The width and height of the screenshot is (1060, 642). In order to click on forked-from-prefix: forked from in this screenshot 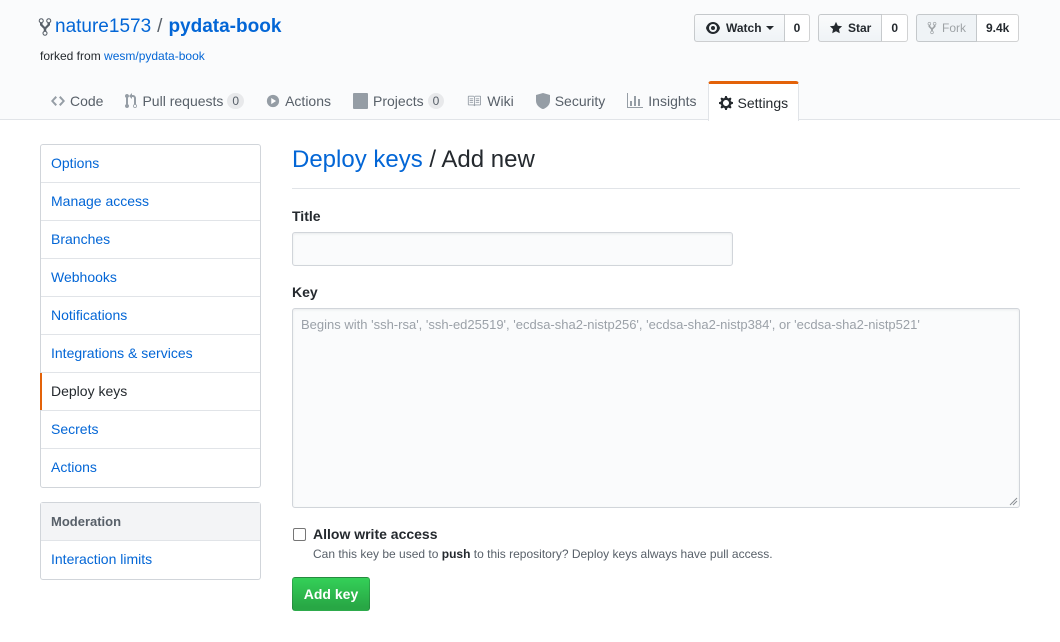, I will do `click(70, 56)`.